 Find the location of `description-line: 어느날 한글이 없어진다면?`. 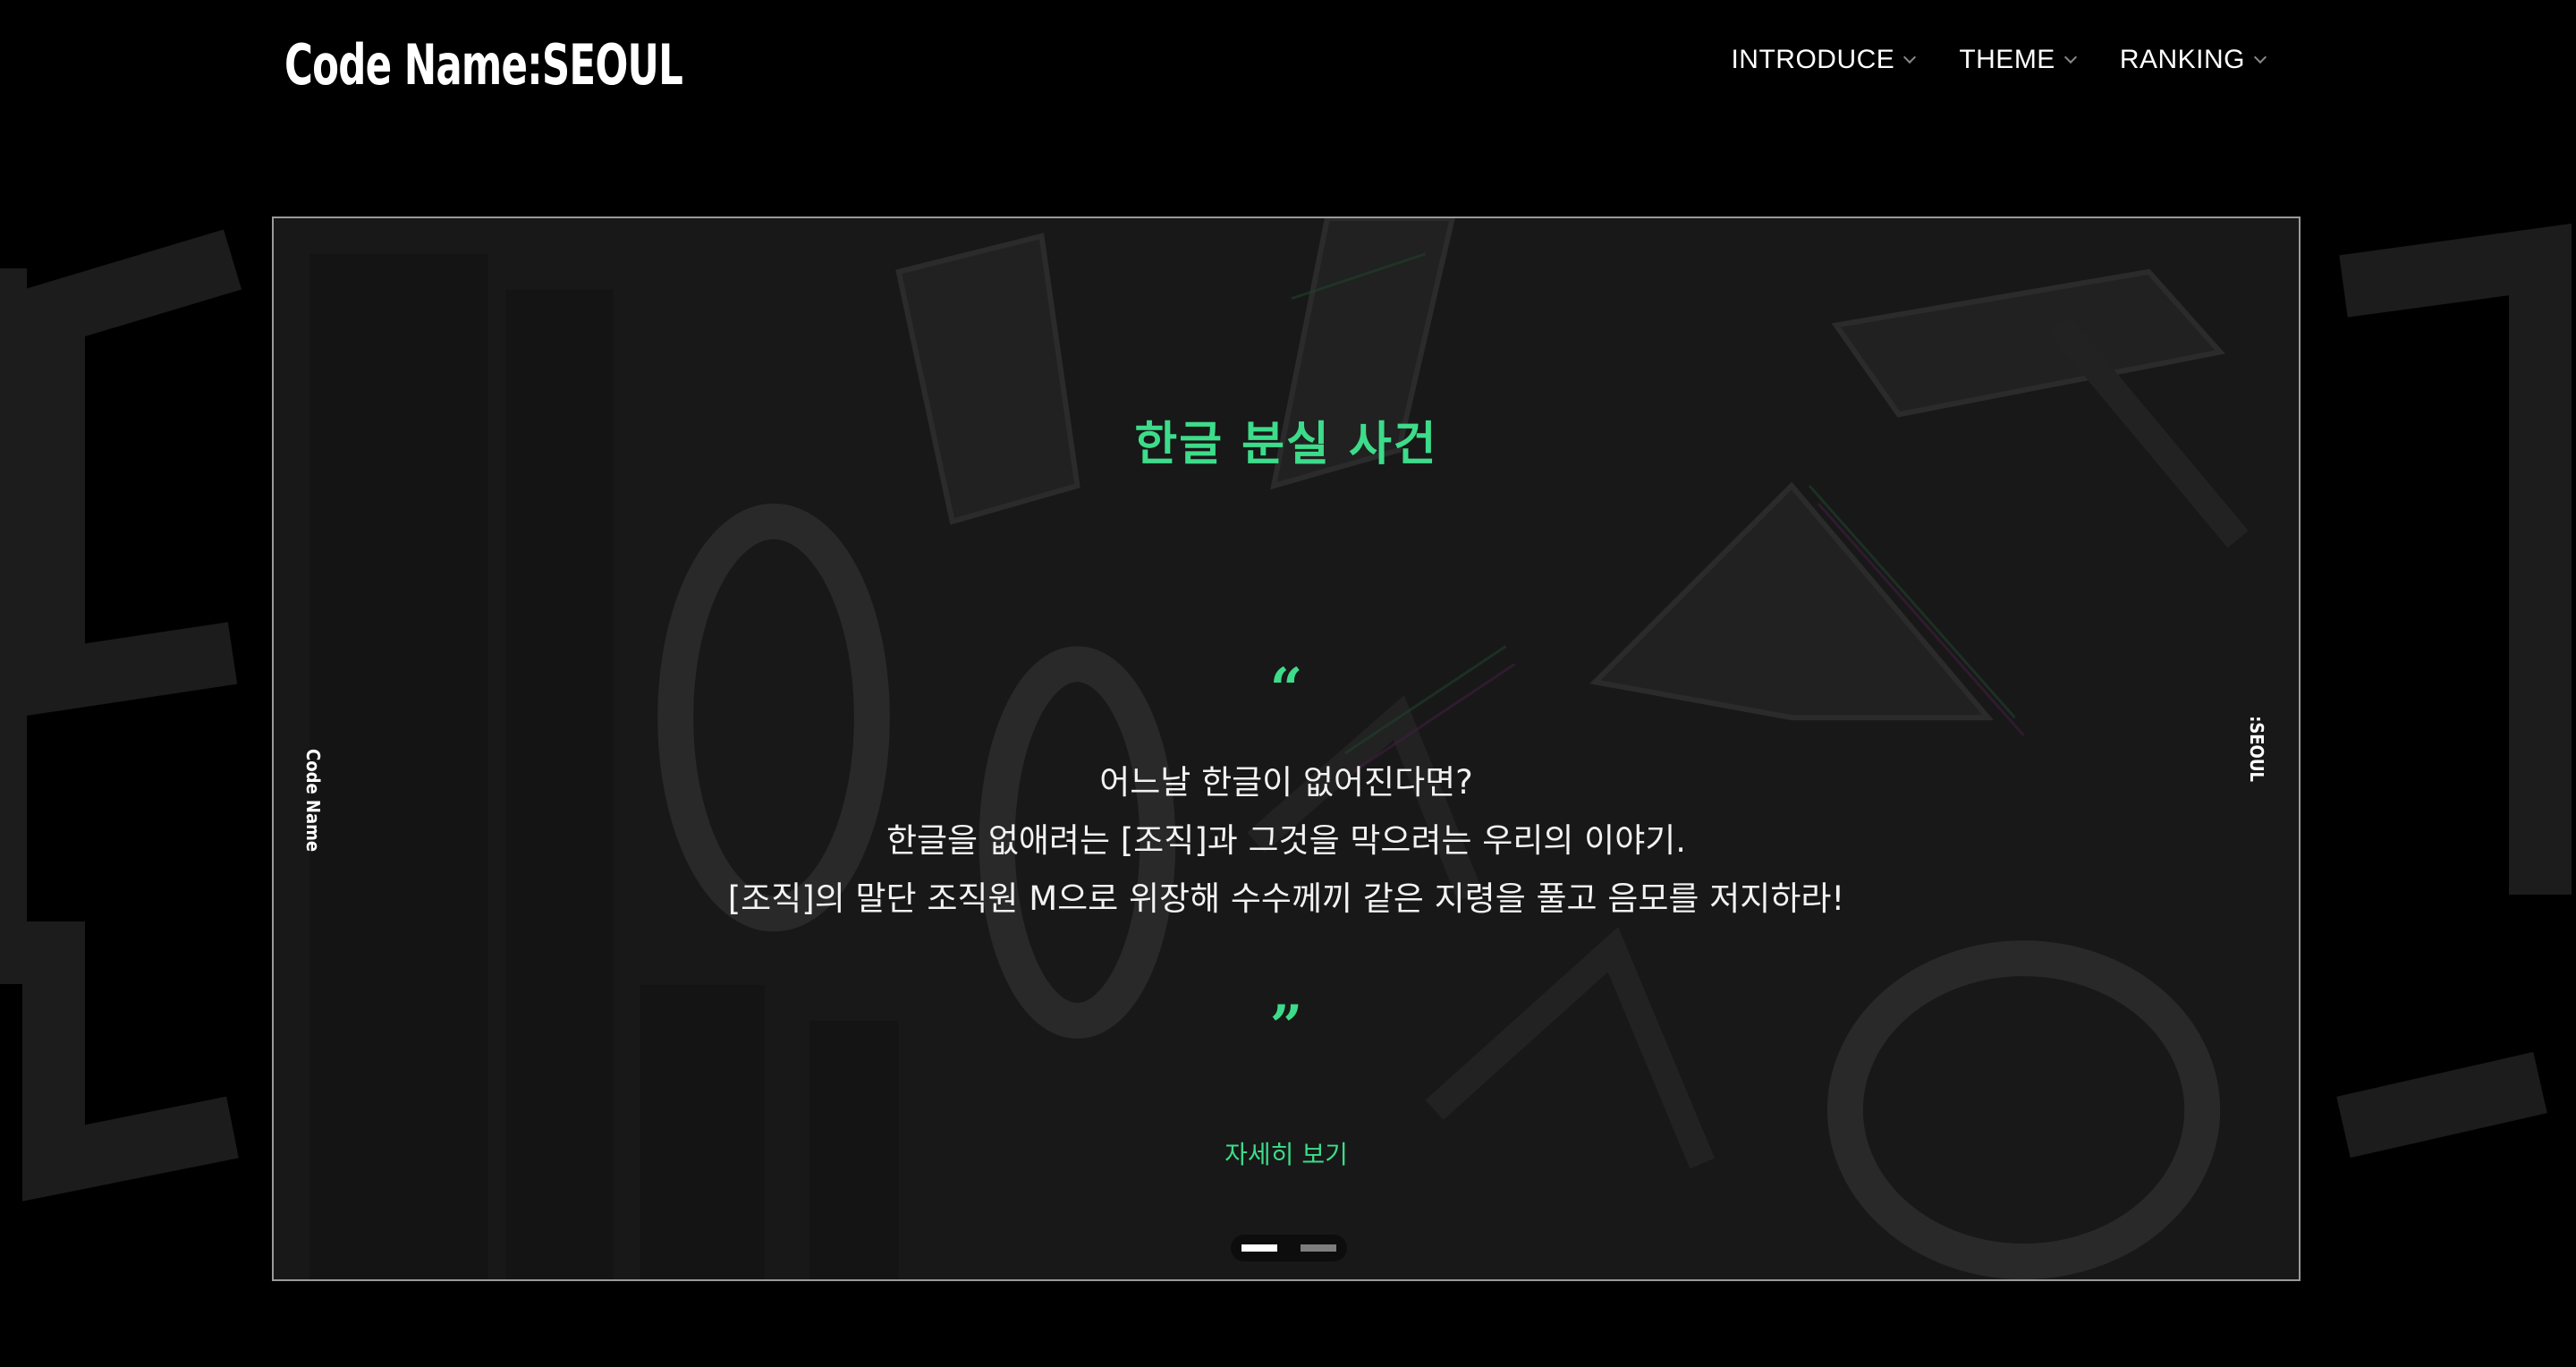

description-line: 어느날 한글이 없어진다면? is located at coordinates (1286, 782).